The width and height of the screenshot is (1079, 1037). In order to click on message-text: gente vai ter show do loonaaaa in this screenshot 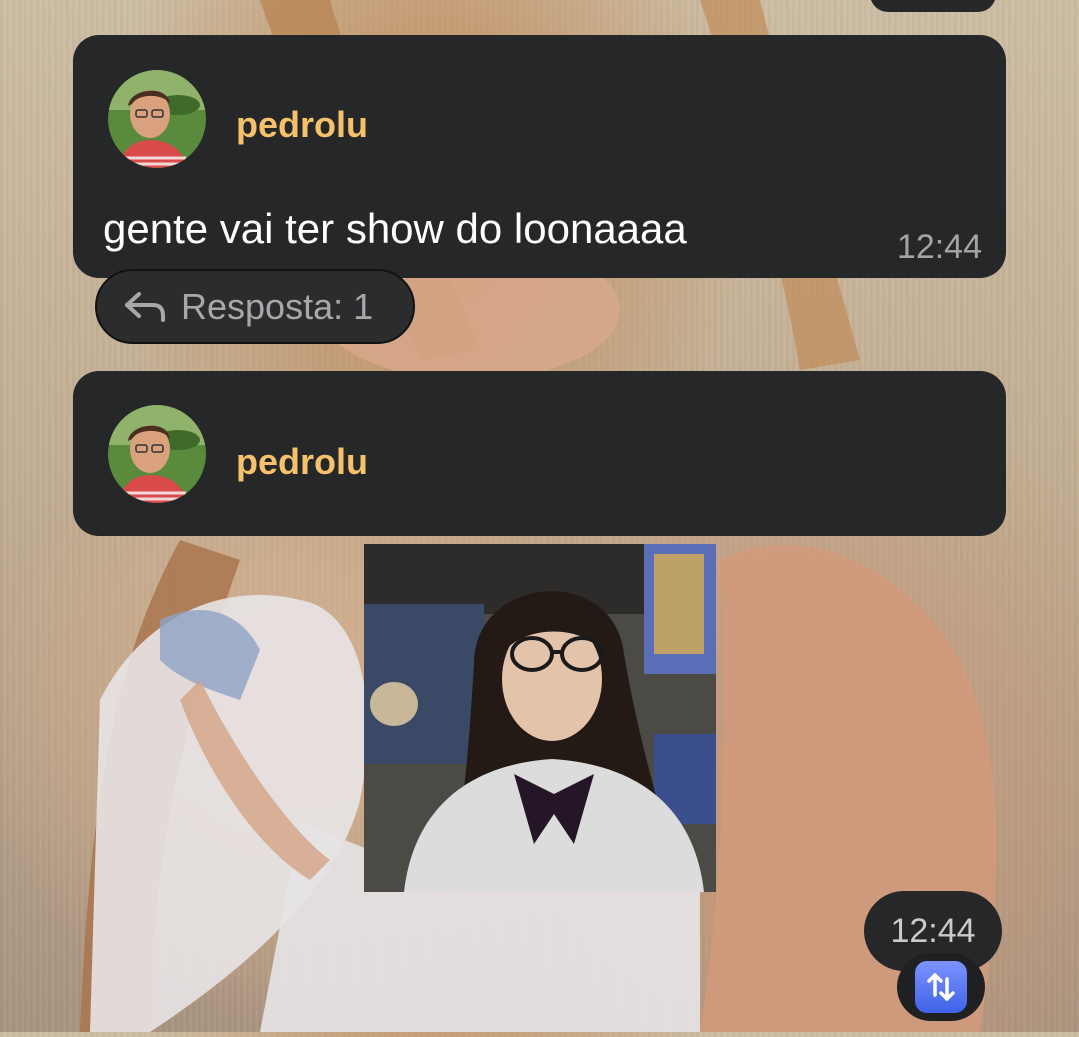, I will do `click(395, 228)`.